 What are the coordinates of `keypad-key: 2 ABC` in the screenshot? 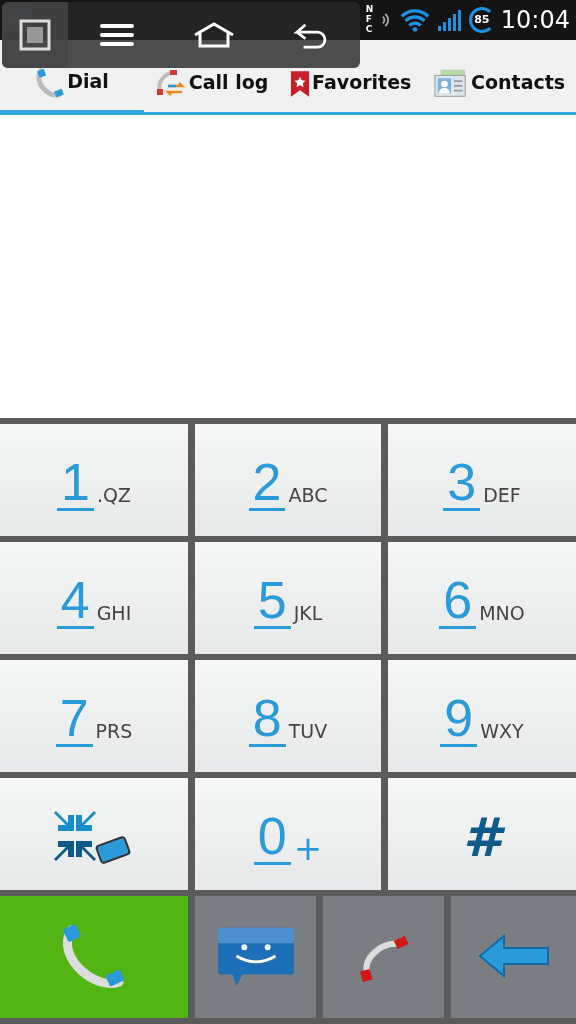 It's located at (288, 480).